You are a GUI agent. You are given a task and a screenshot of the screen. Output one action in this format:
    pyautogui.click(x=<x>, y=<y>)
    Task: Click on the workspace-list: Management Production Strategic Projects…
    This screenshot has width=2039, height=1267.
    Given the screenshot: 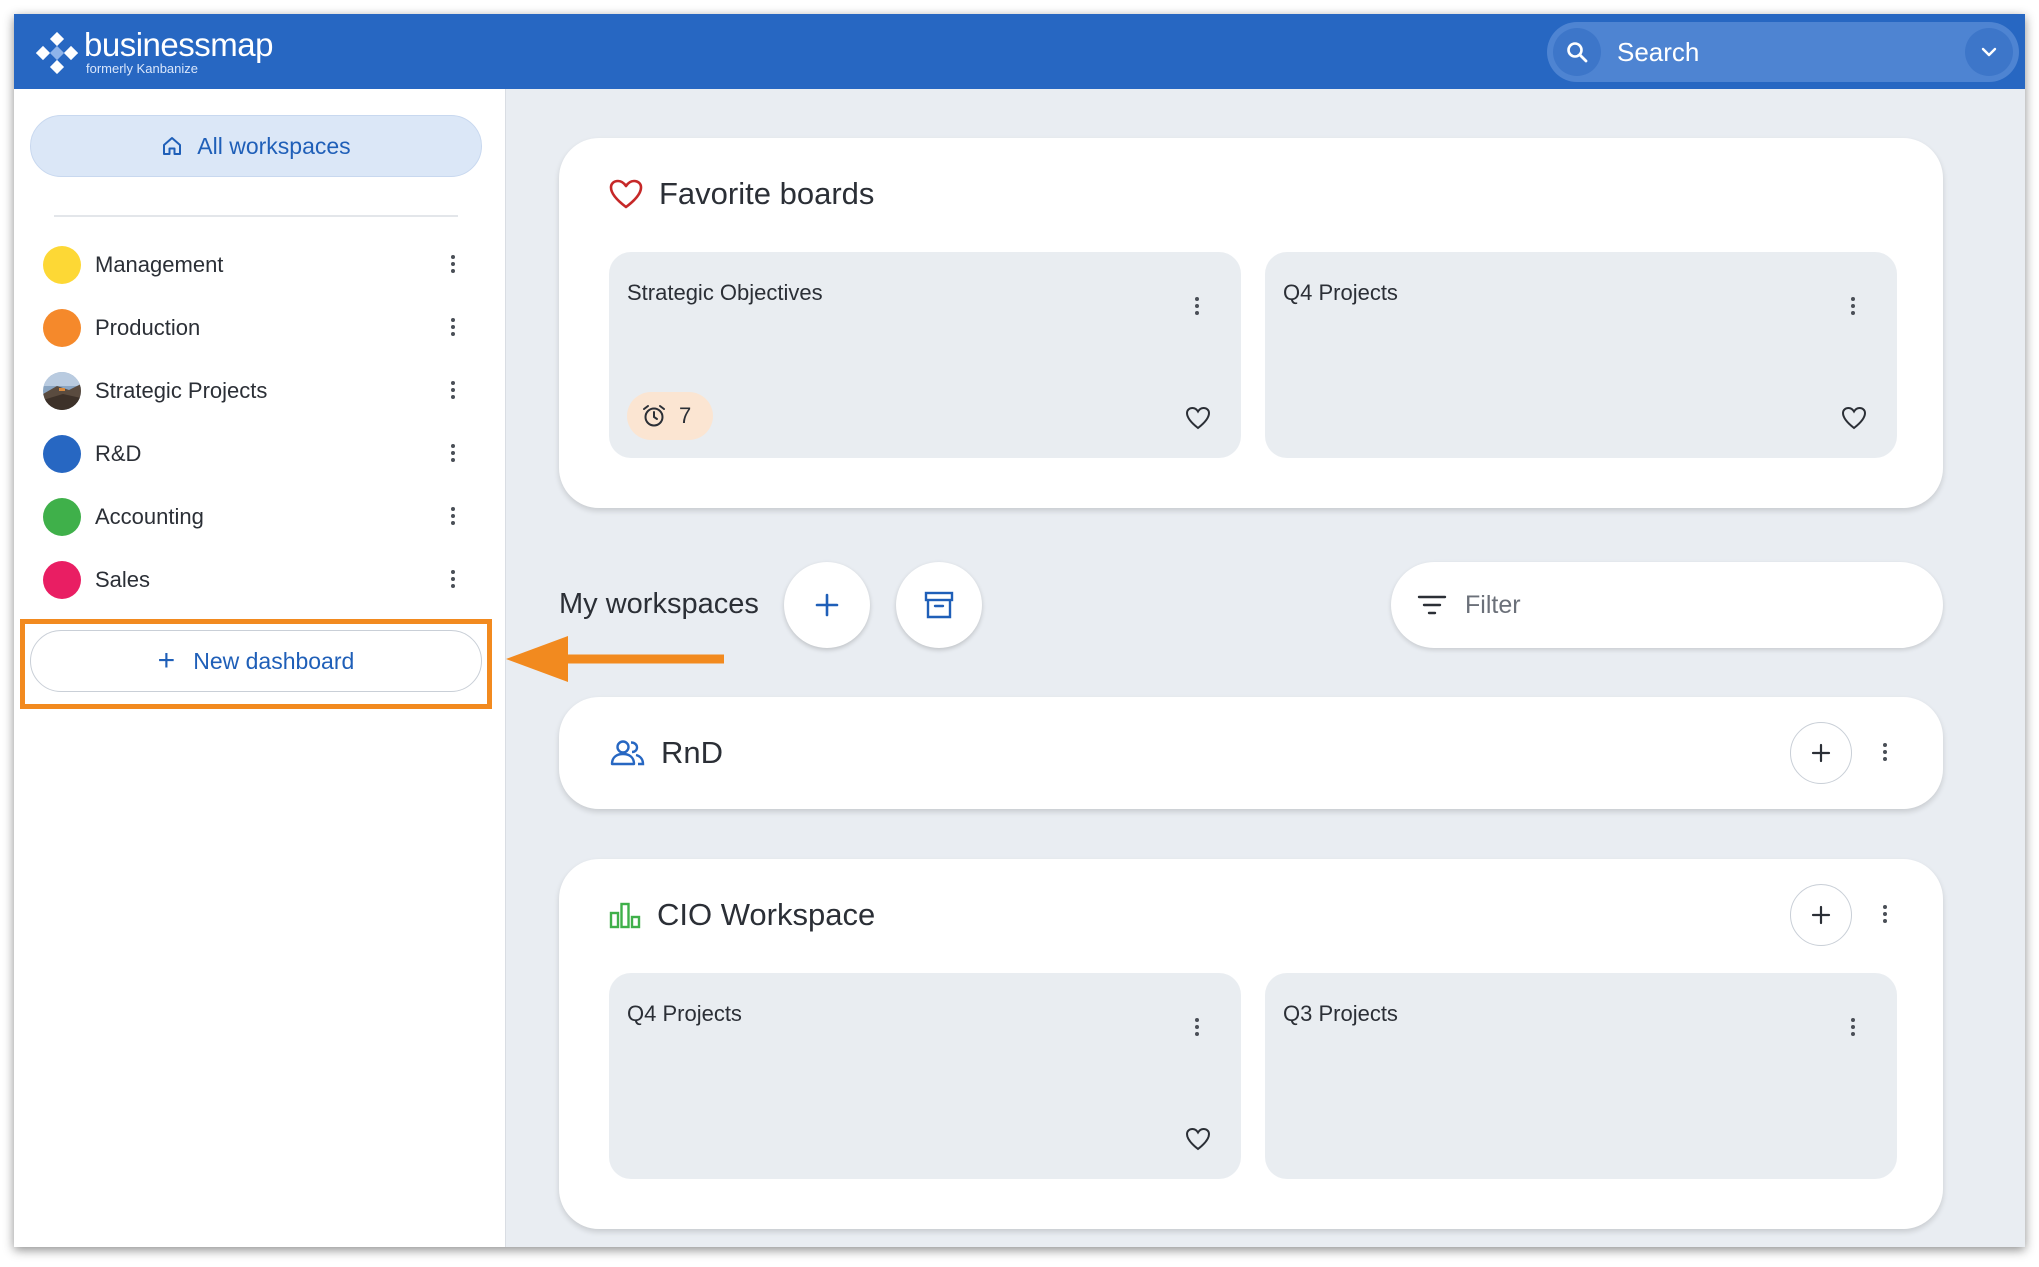 What is the action you would take?
    pyautogui.click(x=259, y=422)
    